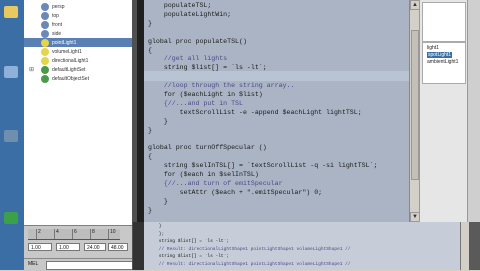  Describe the element at coordinates (215, 183) in the screenshot. I see `code-line: {//...and turn of emitSpecular` at that location.